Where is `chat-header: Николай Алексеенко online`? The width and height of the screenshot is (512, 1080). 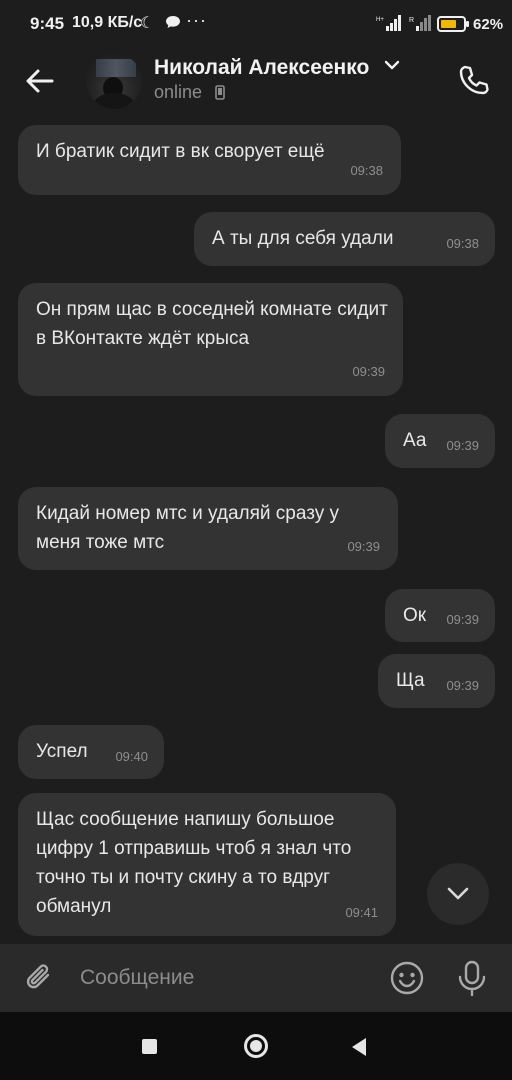
chat-header: Николай Алексеенко online is located at coordinates (256, 84).